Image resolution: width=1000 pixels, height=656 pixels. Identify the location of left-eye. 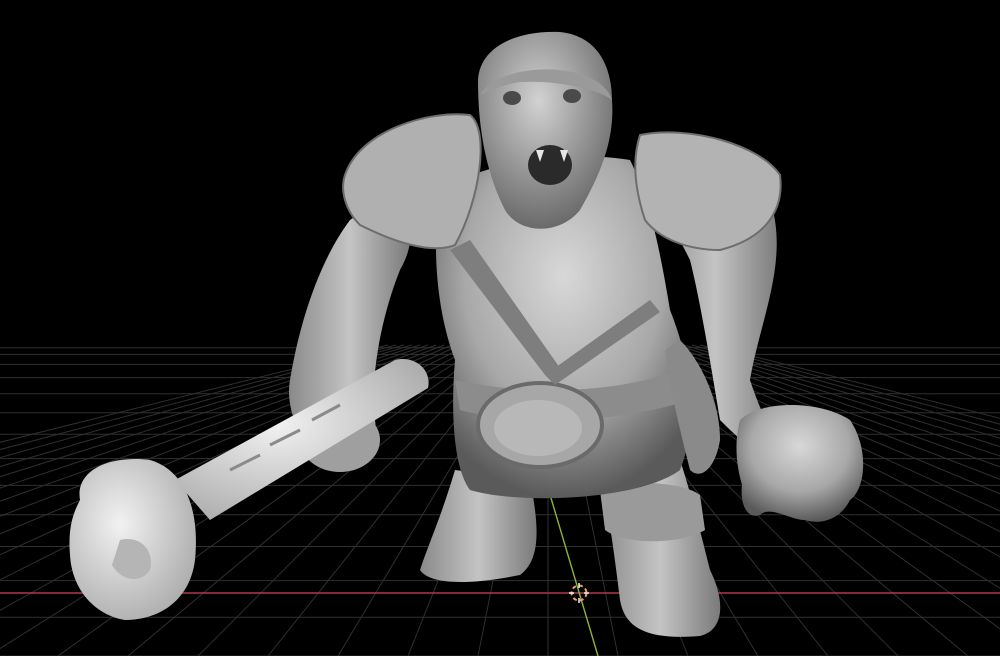
(512, 98).